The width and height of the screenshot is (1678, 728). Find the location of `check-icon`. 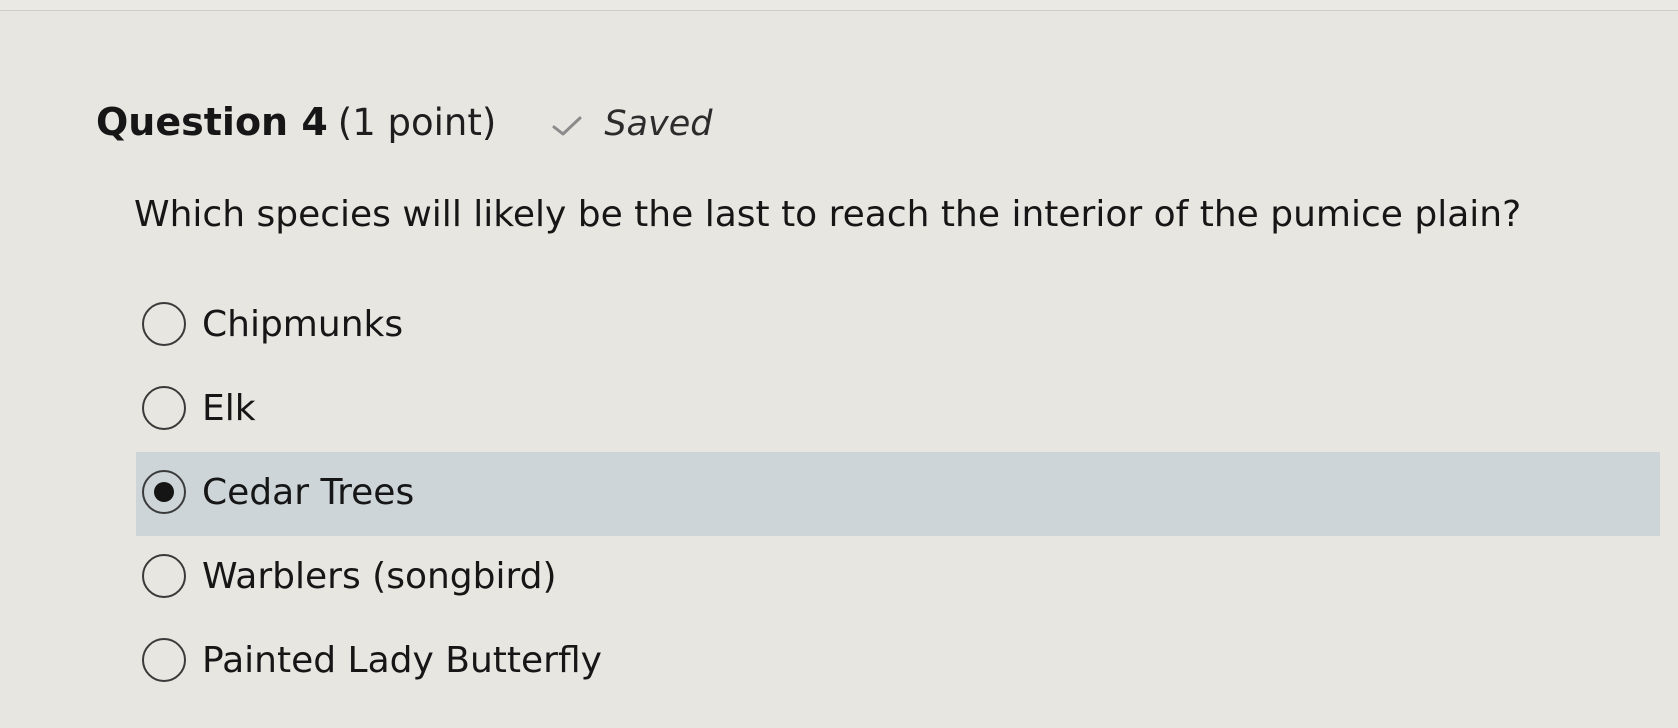

check-icon is located at coordinates (567, 126).